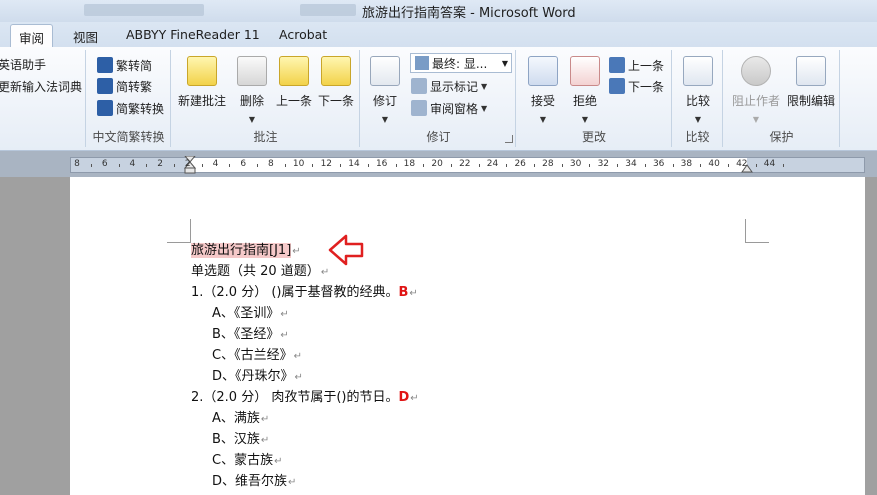  What do you see at coordinates (105, 65) in the screenshot?
I see `traditional-to-simplified-icon` at bounding box center [105, 65].